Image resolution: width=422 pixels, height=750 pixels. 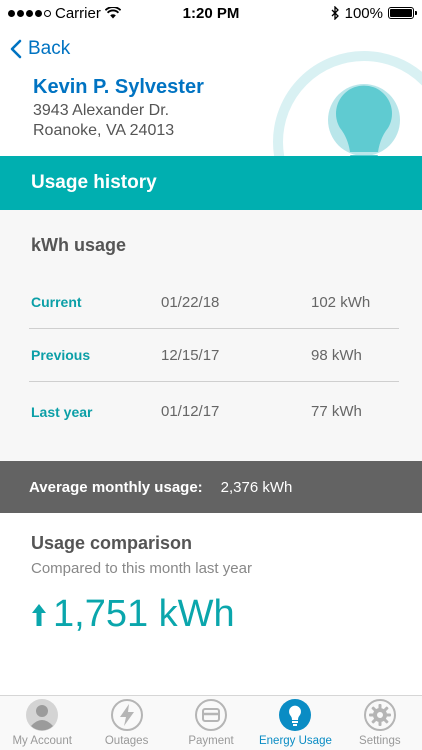 What do you see at coordinates (101, 110) in the screenshot?
I see `address-line-1: 3943 Alexander Dr.` at bounding box center [101, 110].